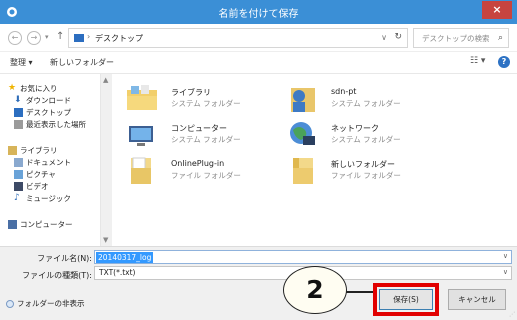  What do you see at coordinates (363, 164) in the screenshot?
I see `file-name: 新しいフォルダー` at bounding box center [363, 164].